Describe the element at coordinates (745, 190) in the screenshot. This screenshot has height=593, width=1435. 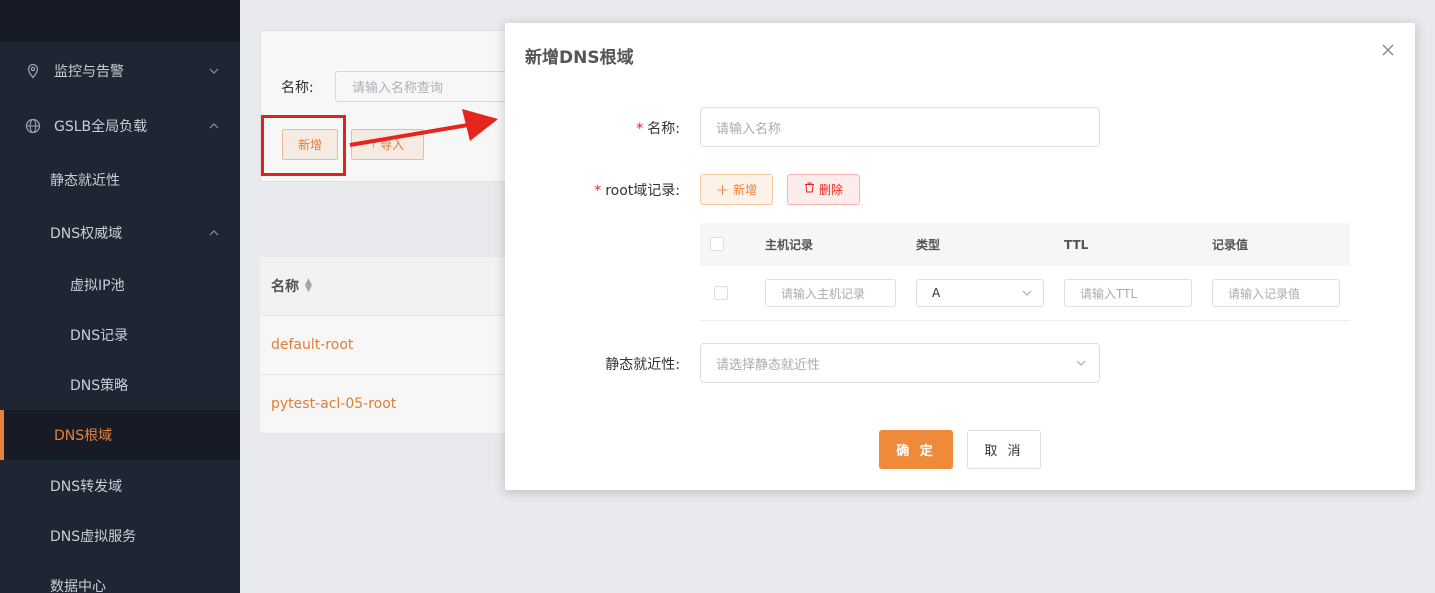
I see `add-record-label: 新增` at that location.